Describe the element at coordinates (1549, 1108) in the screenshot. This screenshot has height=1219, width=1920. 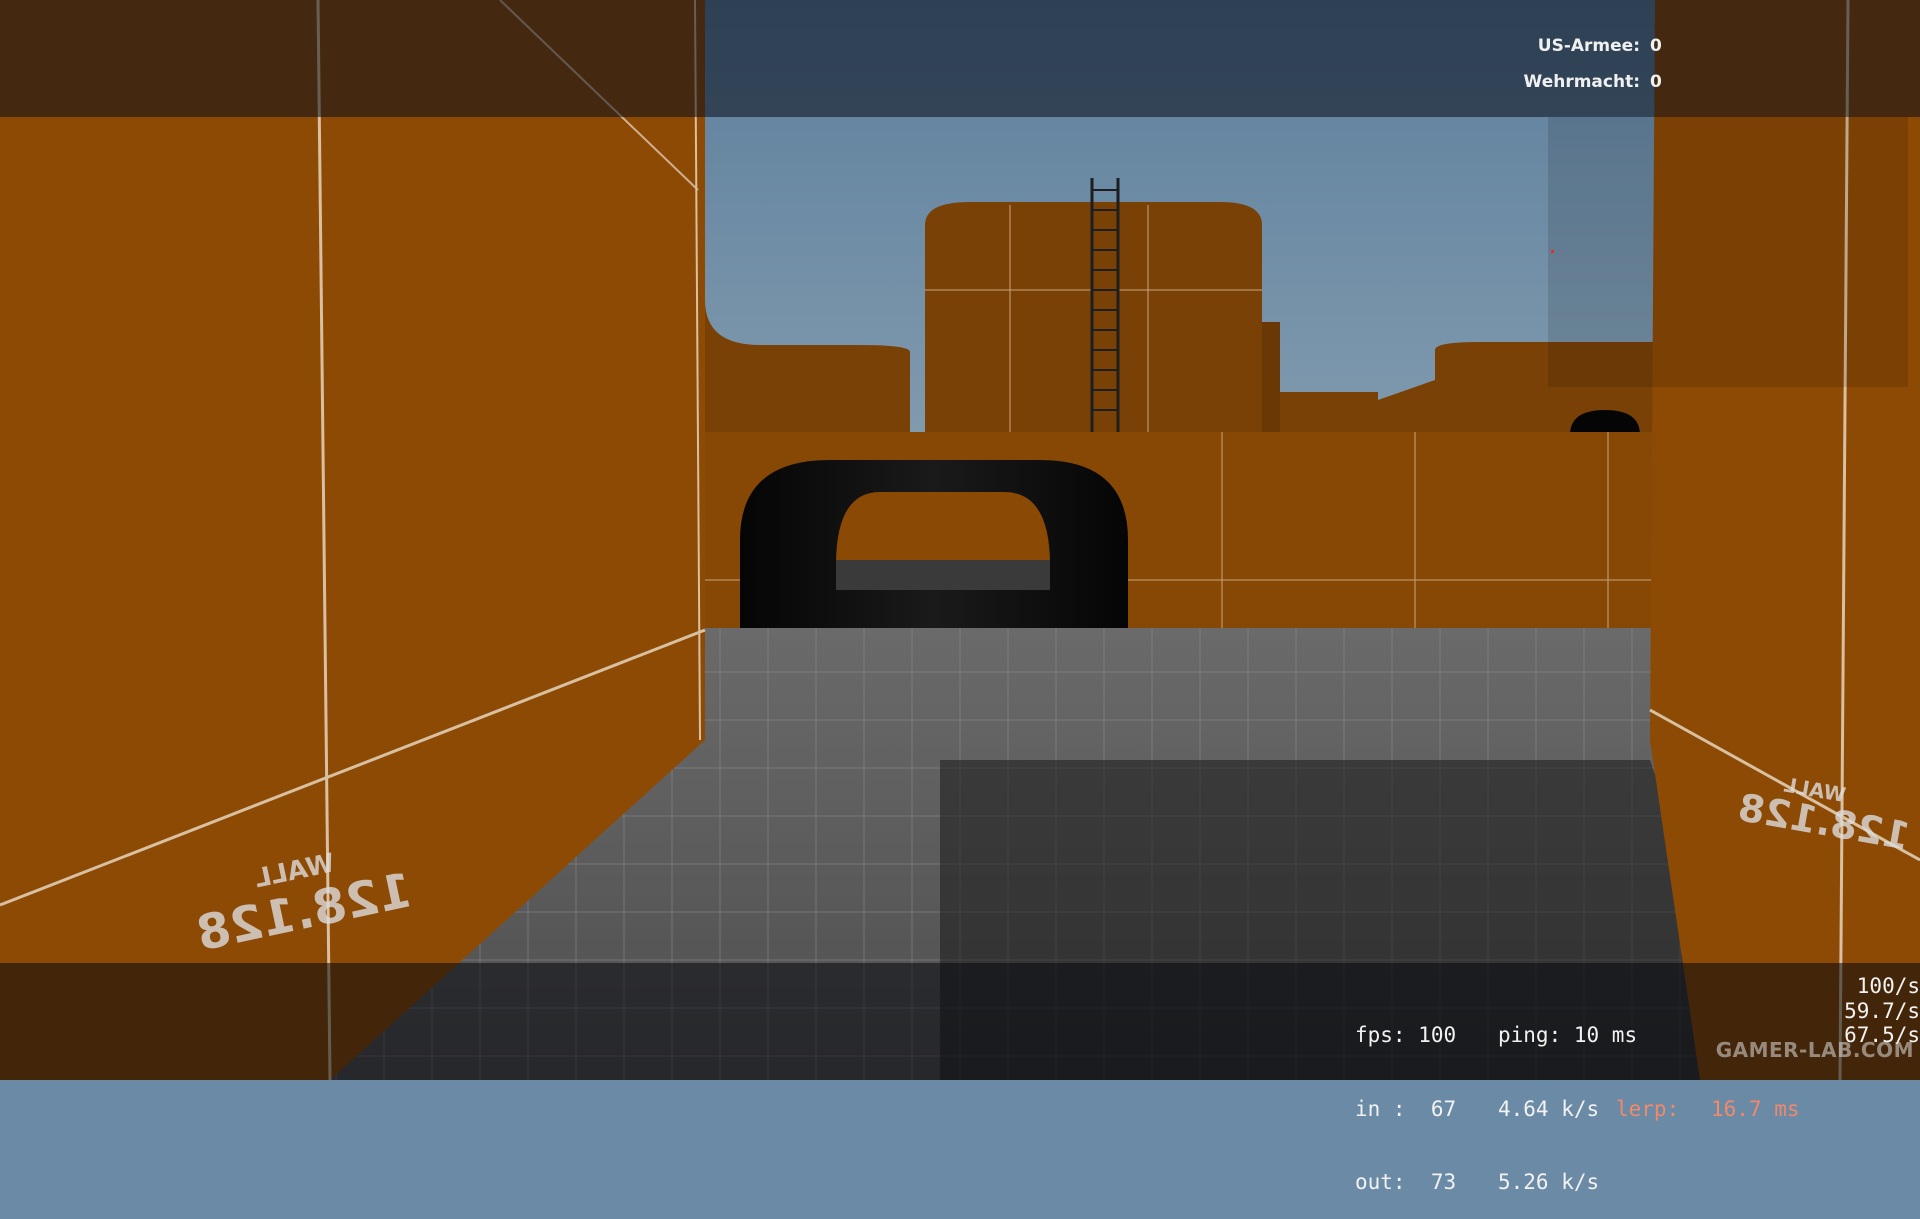
I see `in-rate: 4.64 k/s` at that location.